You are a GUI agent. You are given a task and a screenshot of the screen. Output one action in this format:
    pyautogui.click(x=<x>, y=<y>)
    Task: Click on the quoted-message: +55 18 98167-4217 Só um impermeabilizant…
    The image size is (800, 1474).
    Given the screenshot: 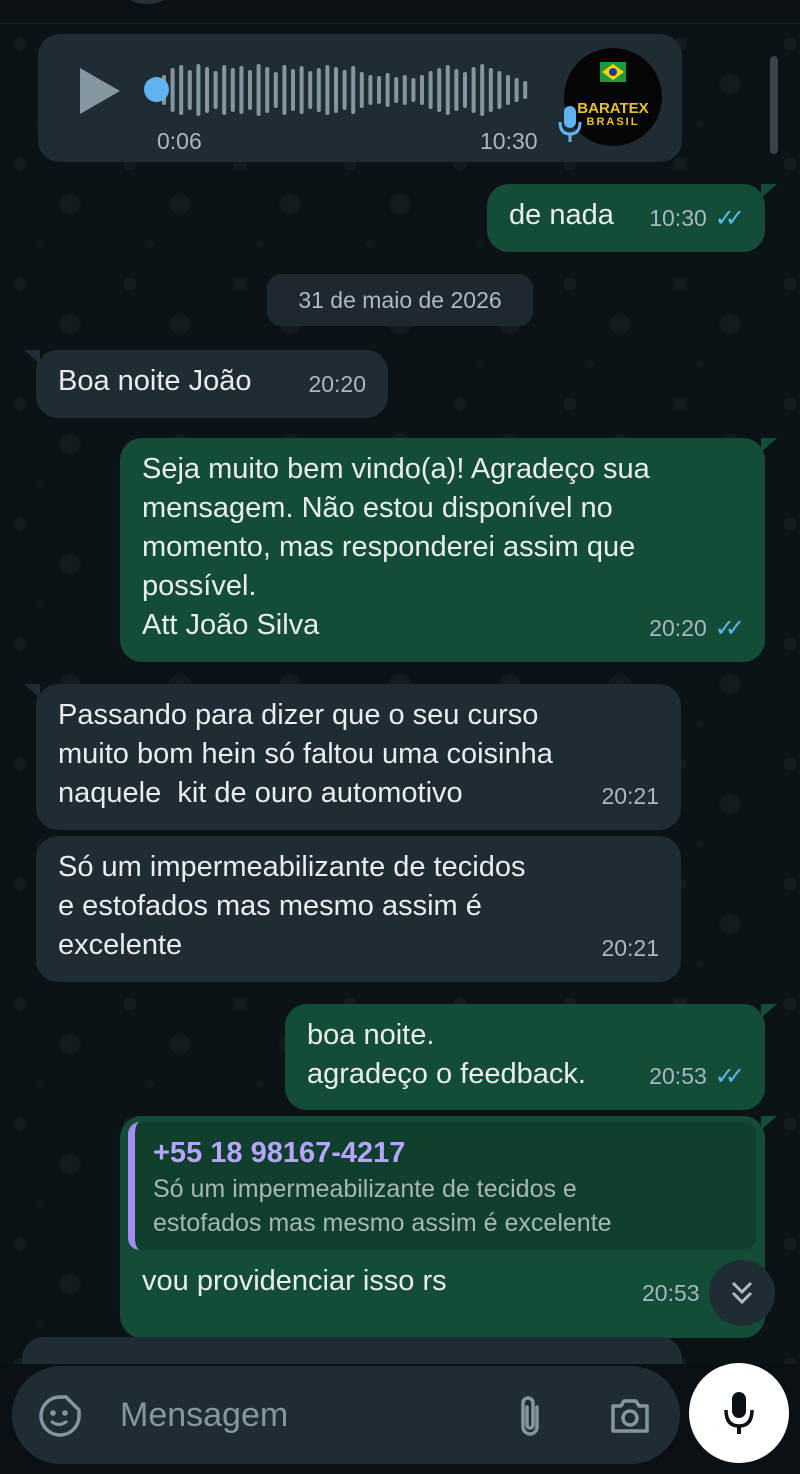 What is the action you would take?
    pyautogui.click(x=442, y=1186)
    